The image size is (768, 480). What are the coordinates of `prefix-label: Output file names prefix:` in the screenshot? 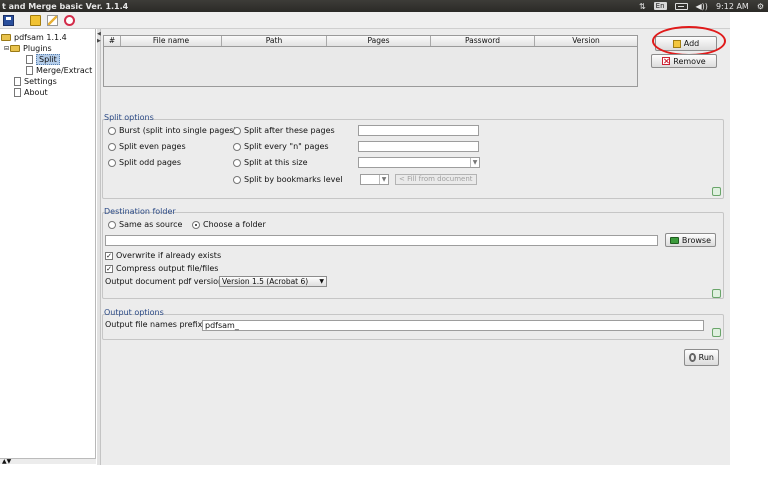 It's located at (155, 324).